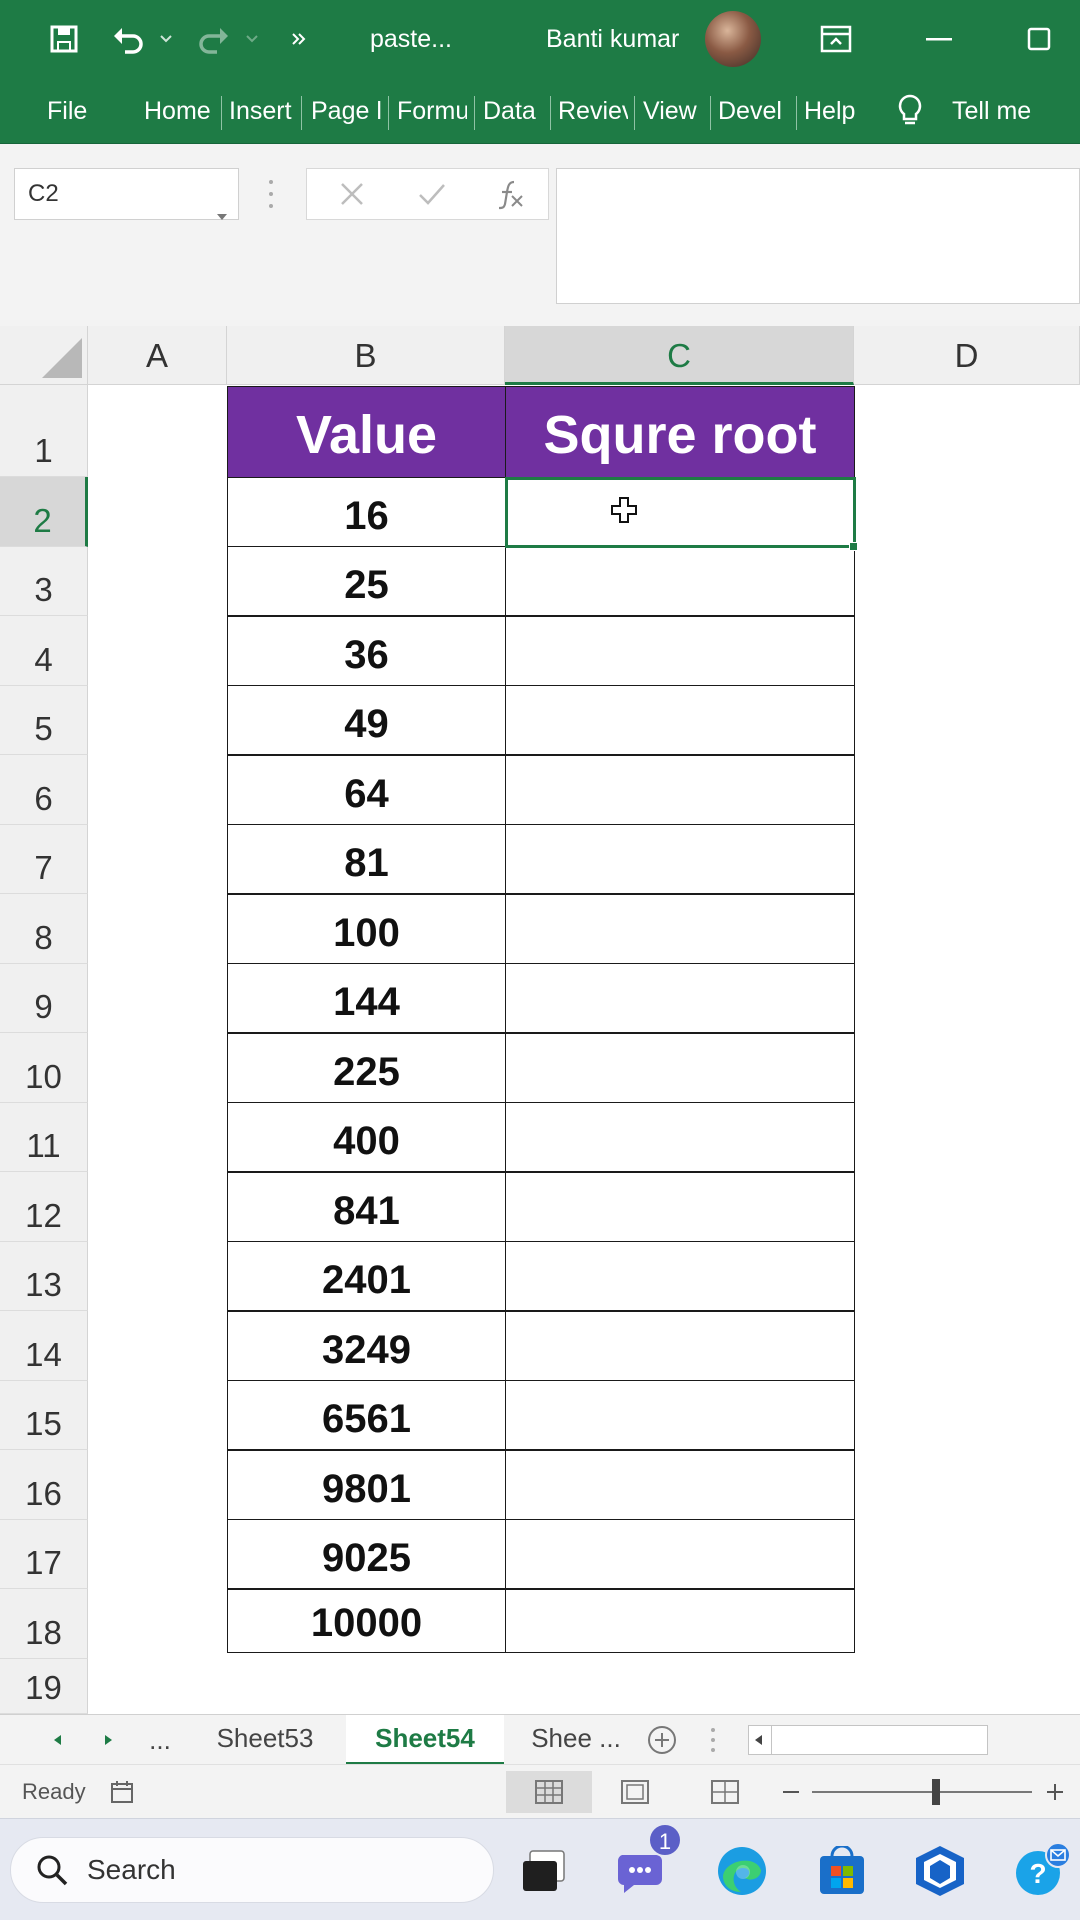 The height and width of the screenshot is (1920, 1080). What do you see at coordinates (222, 214) in the screenshot?
I see `chevron-down-icon` at bounding box center [222, 214].